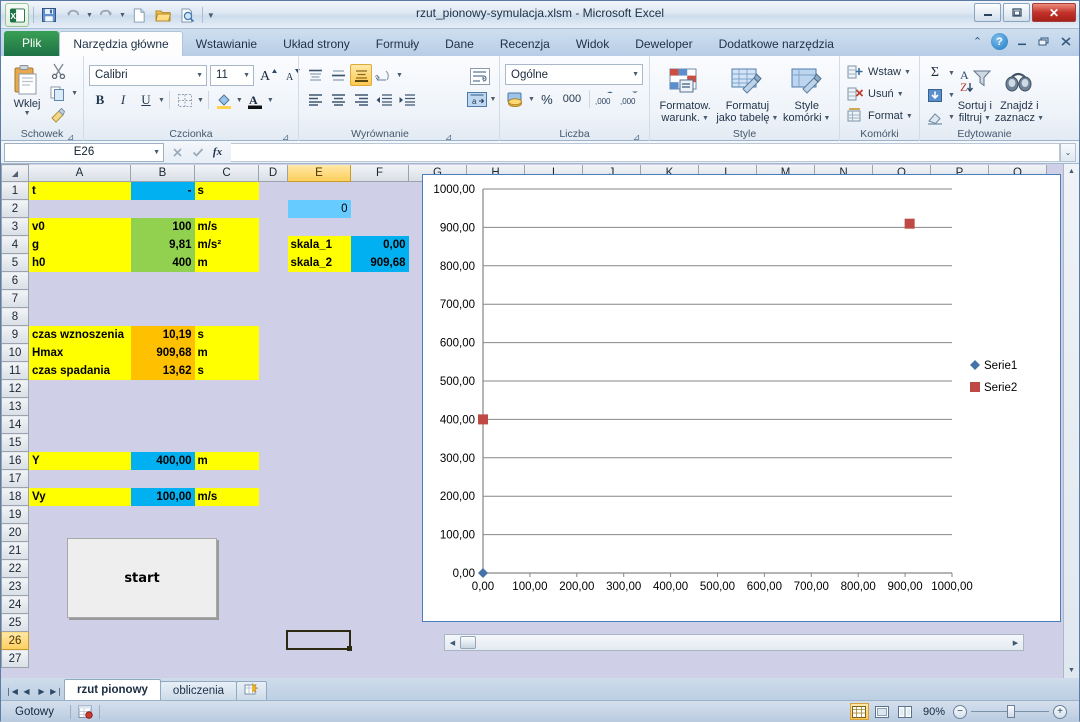 This screenshot has width=1080, height=722. I want to click on name-box: E26 ▼, so click(84, 152).